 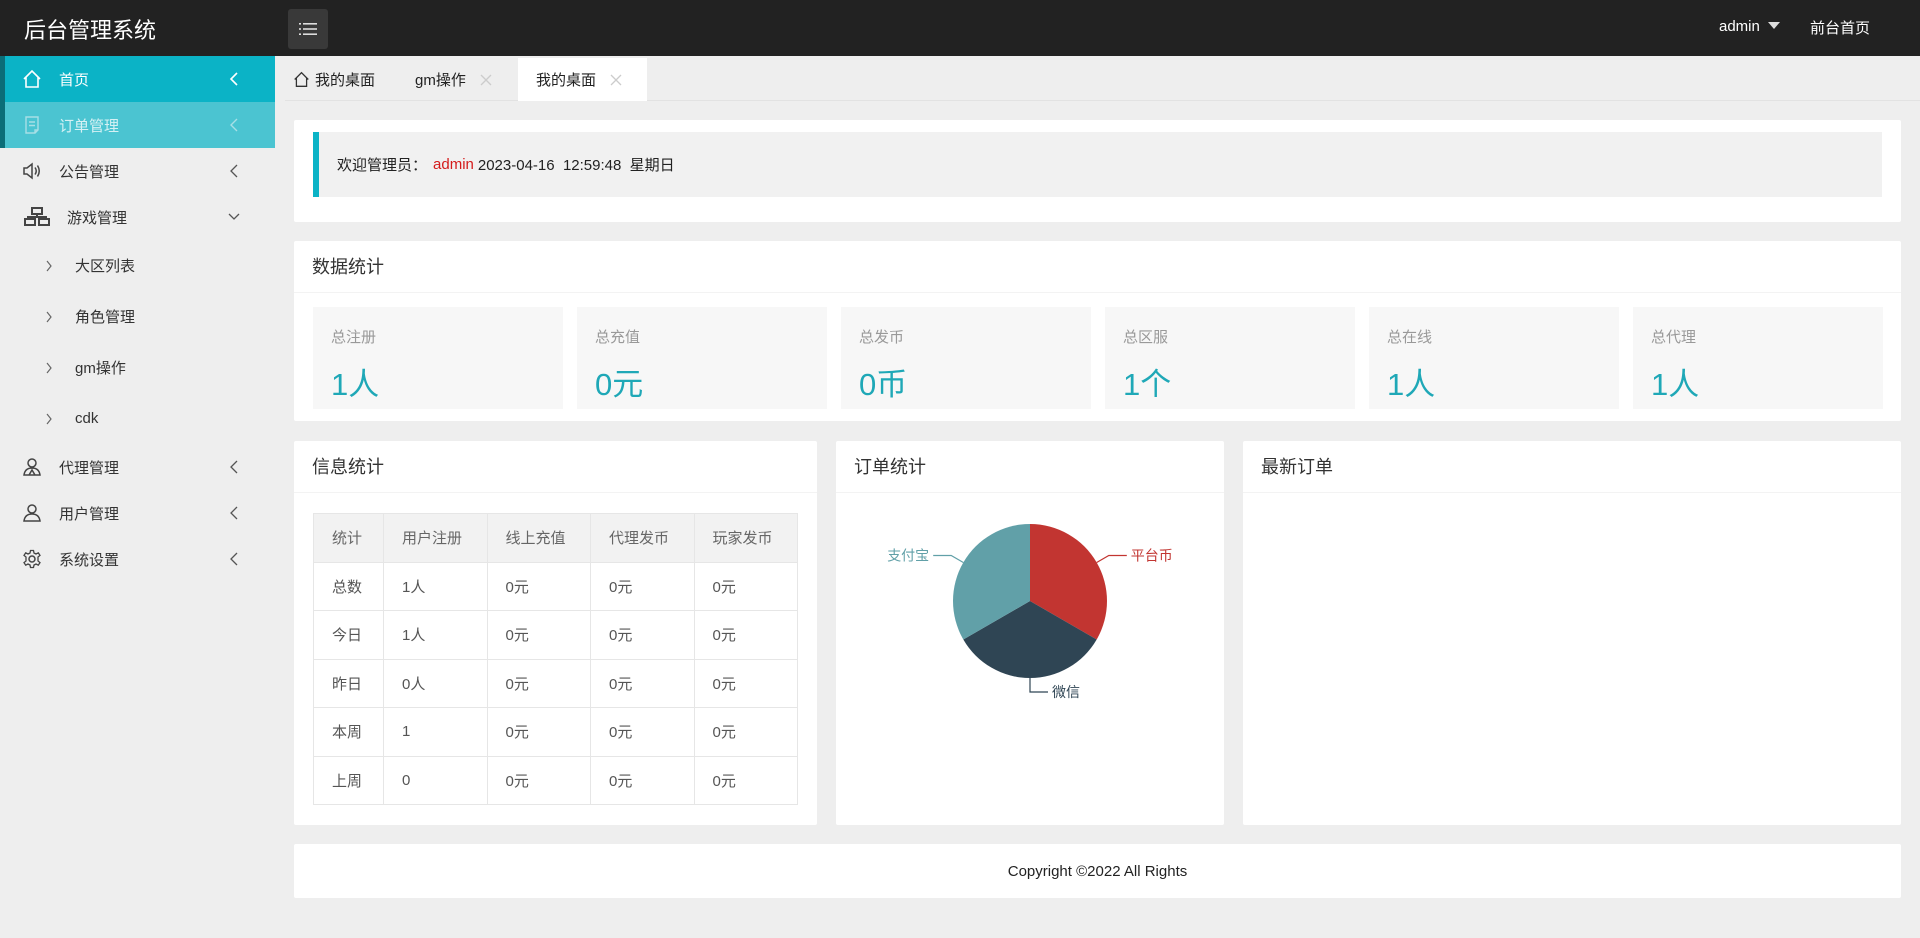 What do you see at coordinates (966, 358) in the screenshot?
I see `stat-total-coins: 总发币 0币` at bounding box center [966, 358].